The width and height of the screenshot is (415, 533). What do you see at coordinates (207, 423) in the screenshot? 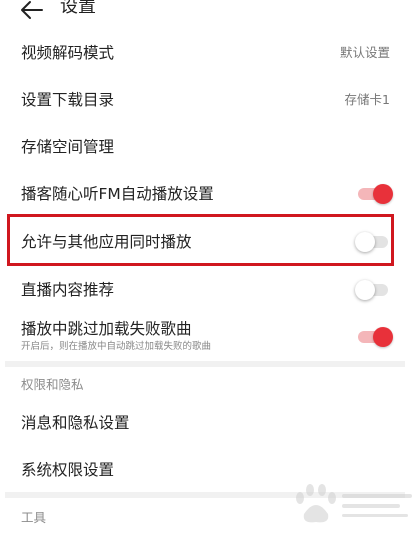
I see `row-message-privacy: 消息和隐私设置` at bounding box center [207, 423].